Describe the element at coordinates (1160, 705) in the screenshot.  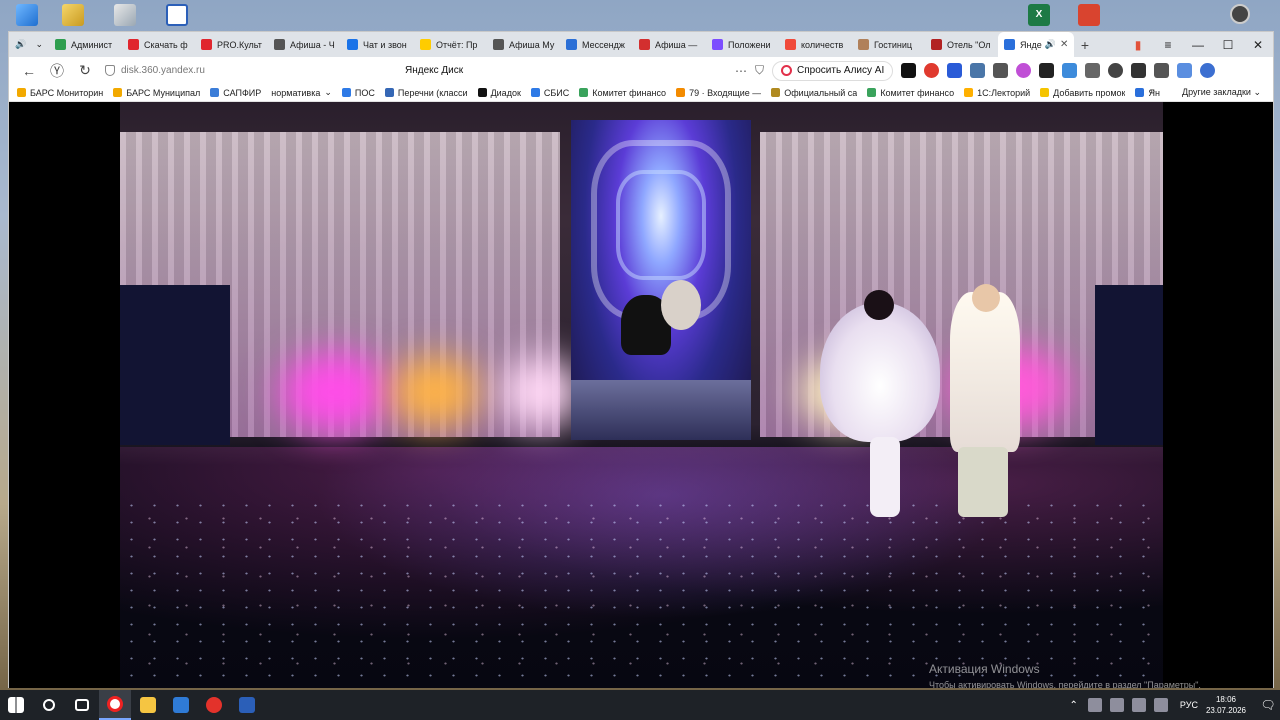
I see `volume-icon` at that location.